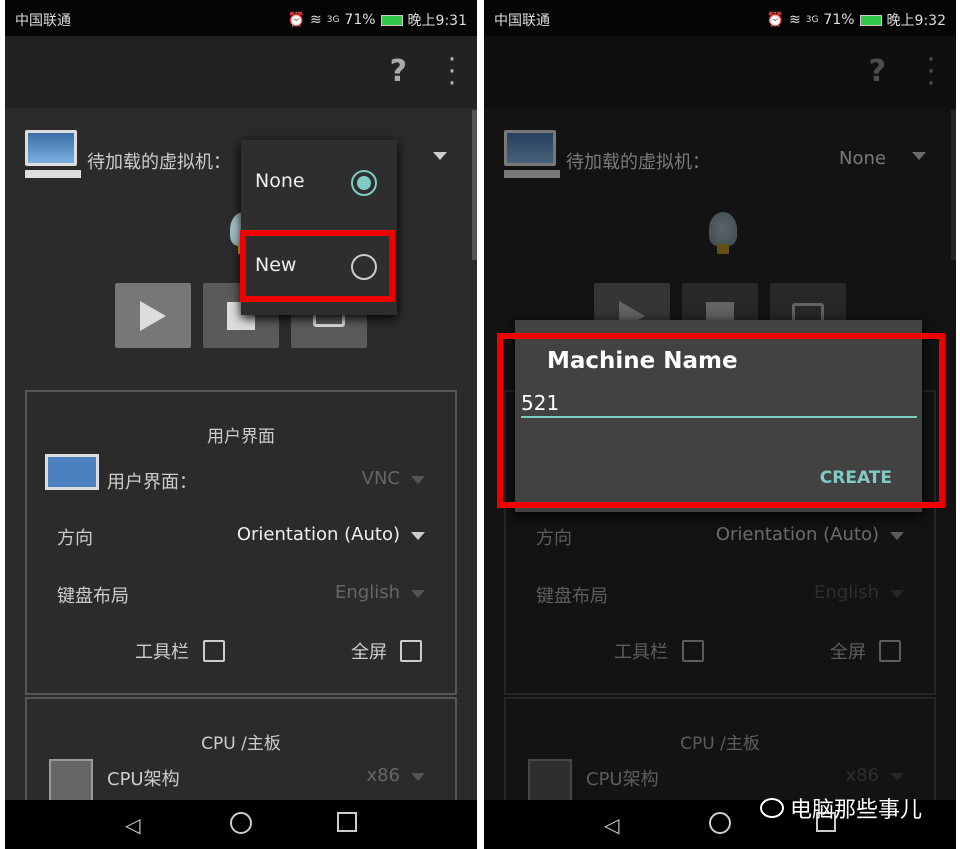  I want to click on cpu-arch-label: CPU架构, so click(143, 779).